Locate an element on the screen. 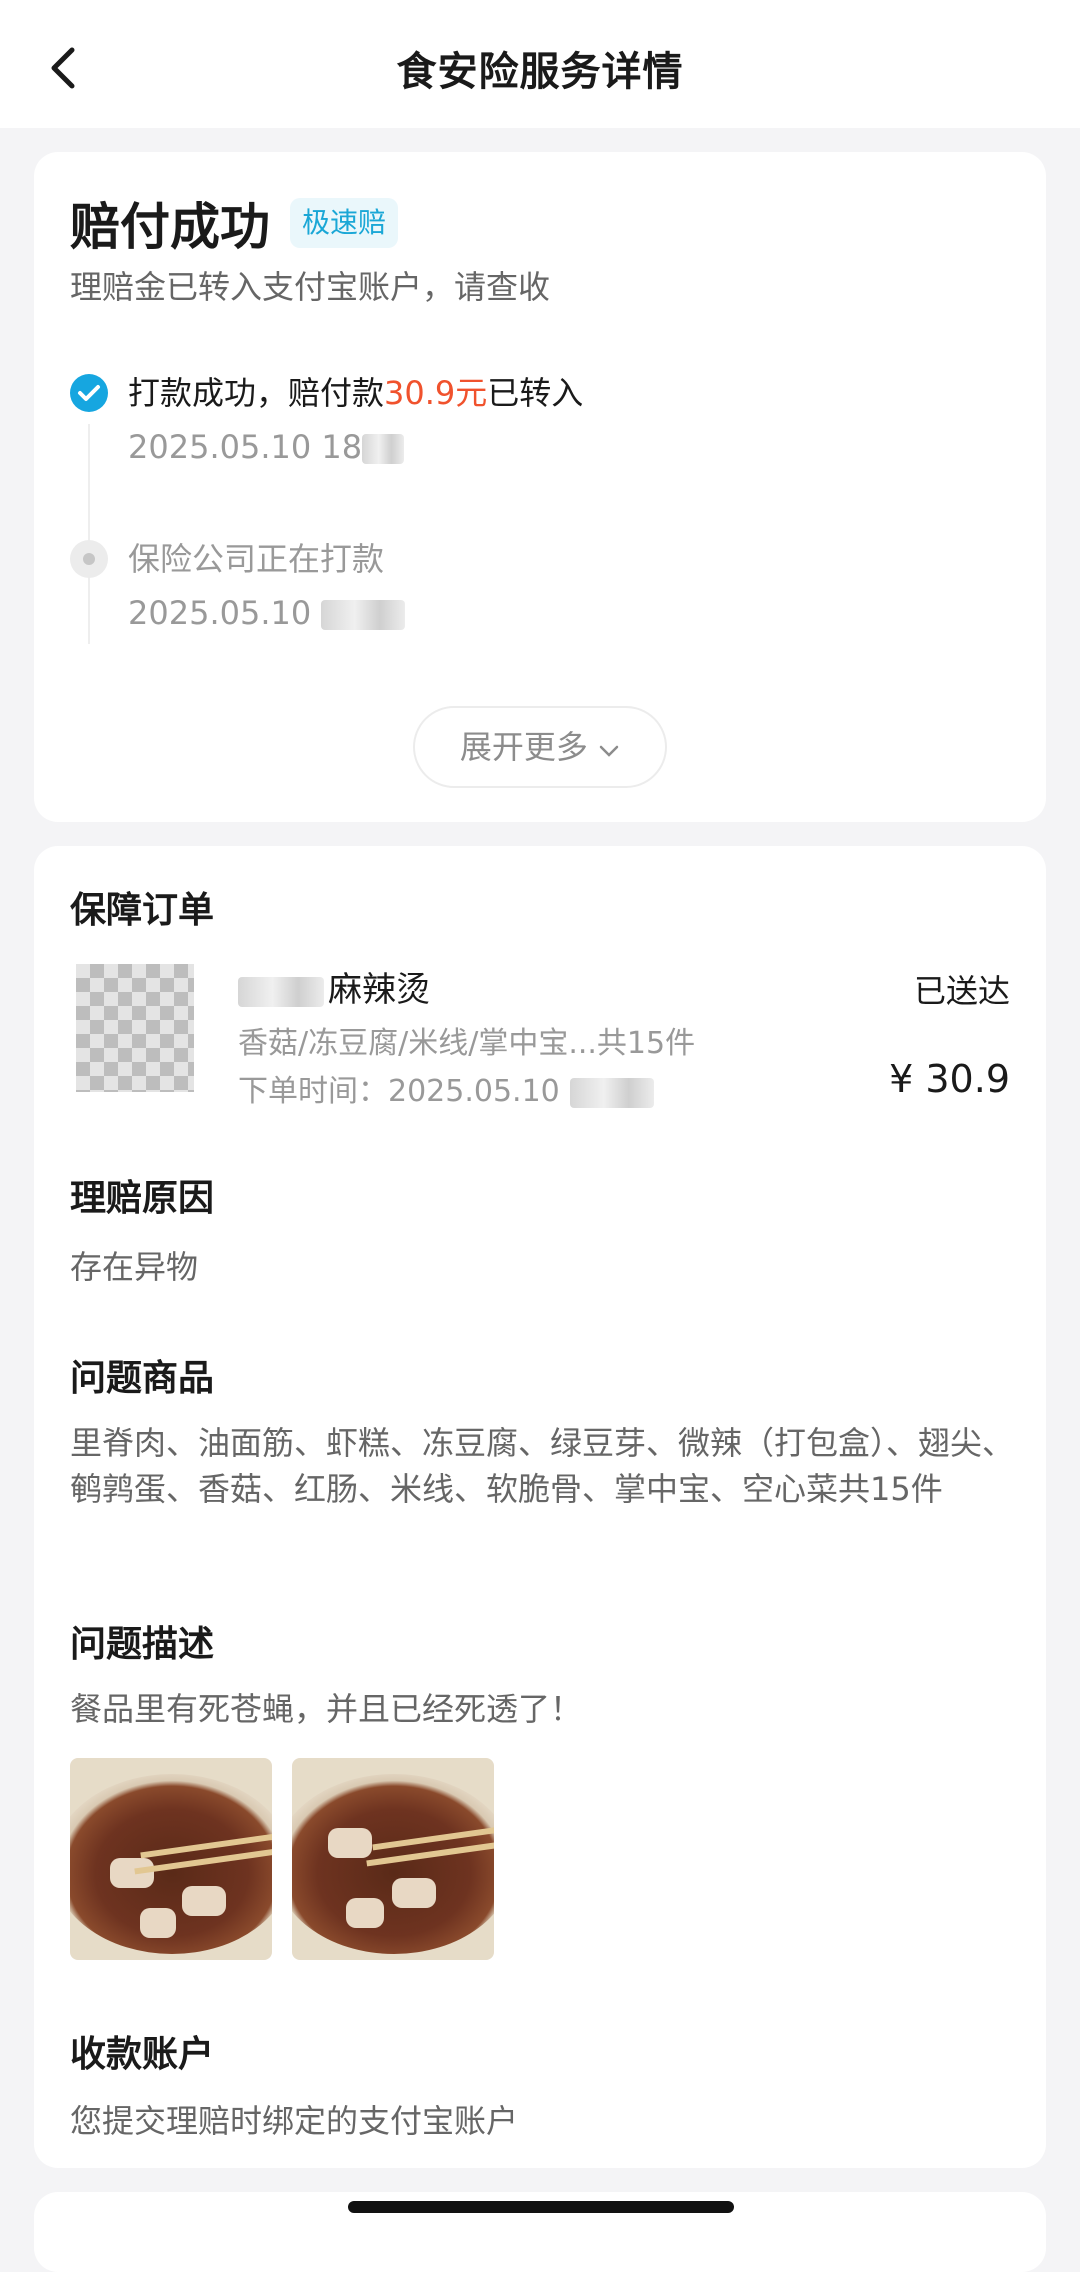 The image size is (1080, 2272). order-items: 香菇/冻豆腐/米线/掌中宝...共15件 is located at coordinates (467, 1043).